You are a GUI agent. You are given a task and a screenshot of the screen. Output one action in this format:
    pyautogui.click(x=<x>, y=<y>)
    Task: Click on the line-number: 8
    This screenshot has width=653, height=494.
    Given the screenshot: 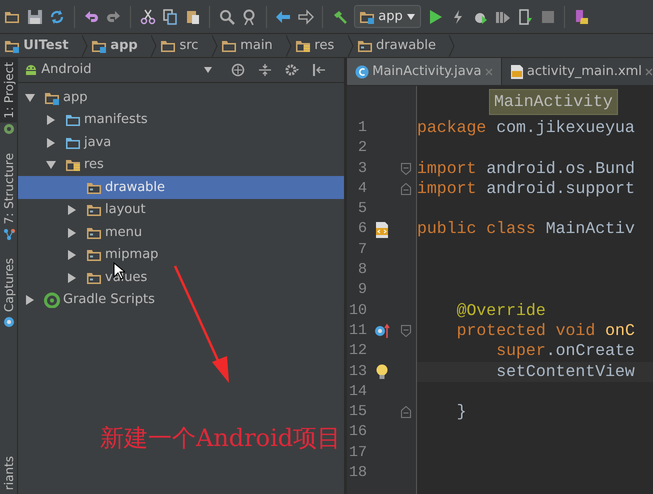 What is the action you would take?
    pyautogui.click(x=361, y=270)
    